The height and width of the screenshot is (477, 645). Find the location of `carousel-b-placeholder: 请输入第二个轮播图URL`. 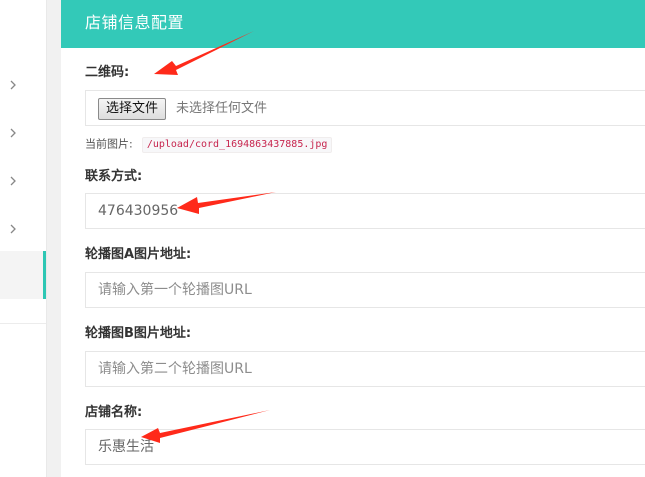

carousel-b-placeholder: 请输入第二个轮播图URL is located at coordinates (175, 369).